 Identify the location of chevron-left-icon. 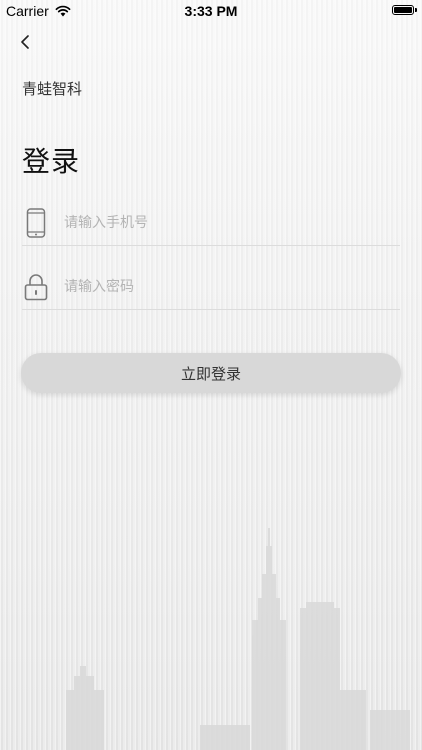
(25, 42).